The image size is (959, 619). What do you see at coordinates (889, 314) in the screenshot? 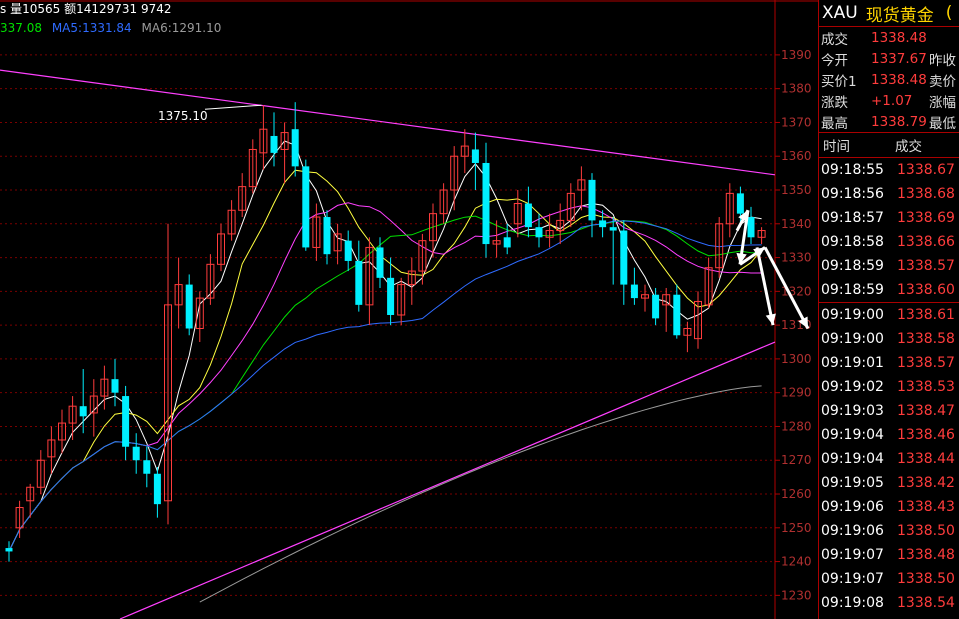
I see `tick-row: 09:19:00 1338.61` at bounding box center [889, 314].